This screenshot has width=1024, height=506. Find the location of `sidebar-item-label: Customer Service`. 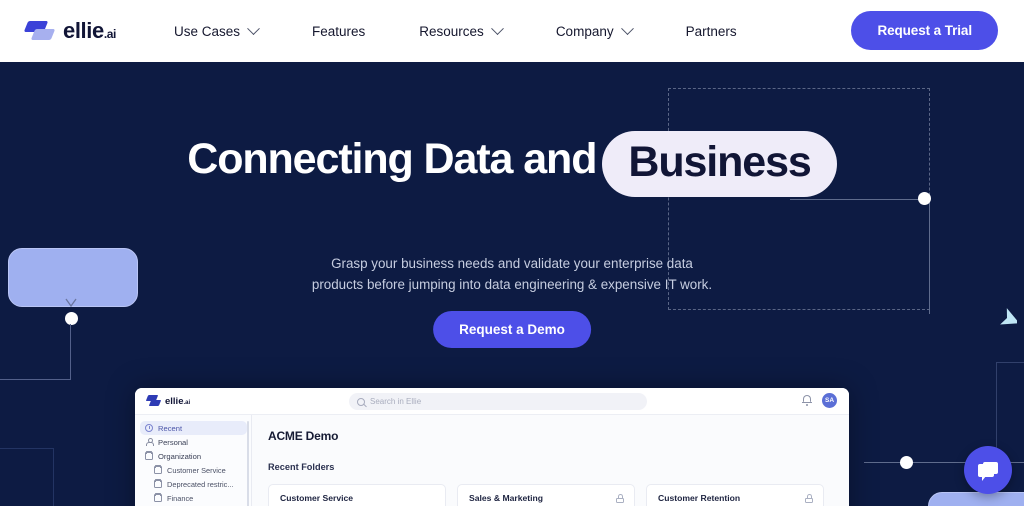

sidebar-item-label: Customer Service is located at coordinates (196, 470).